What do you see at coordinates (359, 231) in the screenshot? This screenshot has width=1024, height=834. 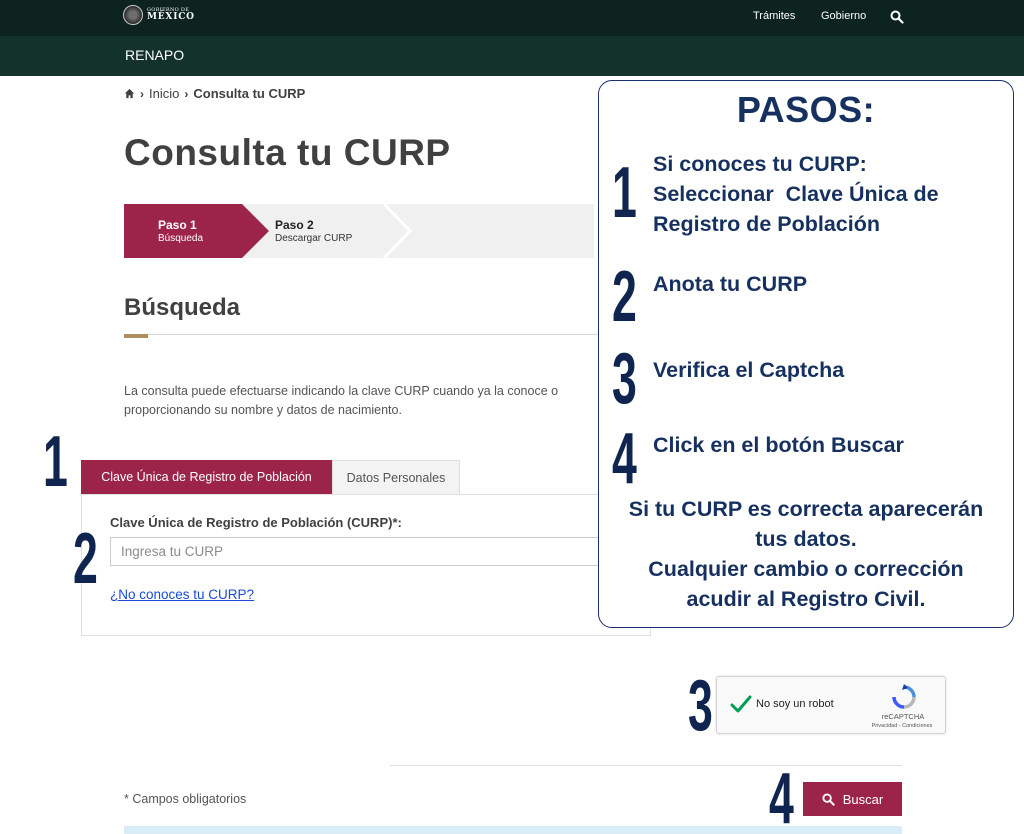 I see `steps-indicator: Paso 1 Búsqueda Paso 2 Descargar CURP` at bounding box center [359, 231].